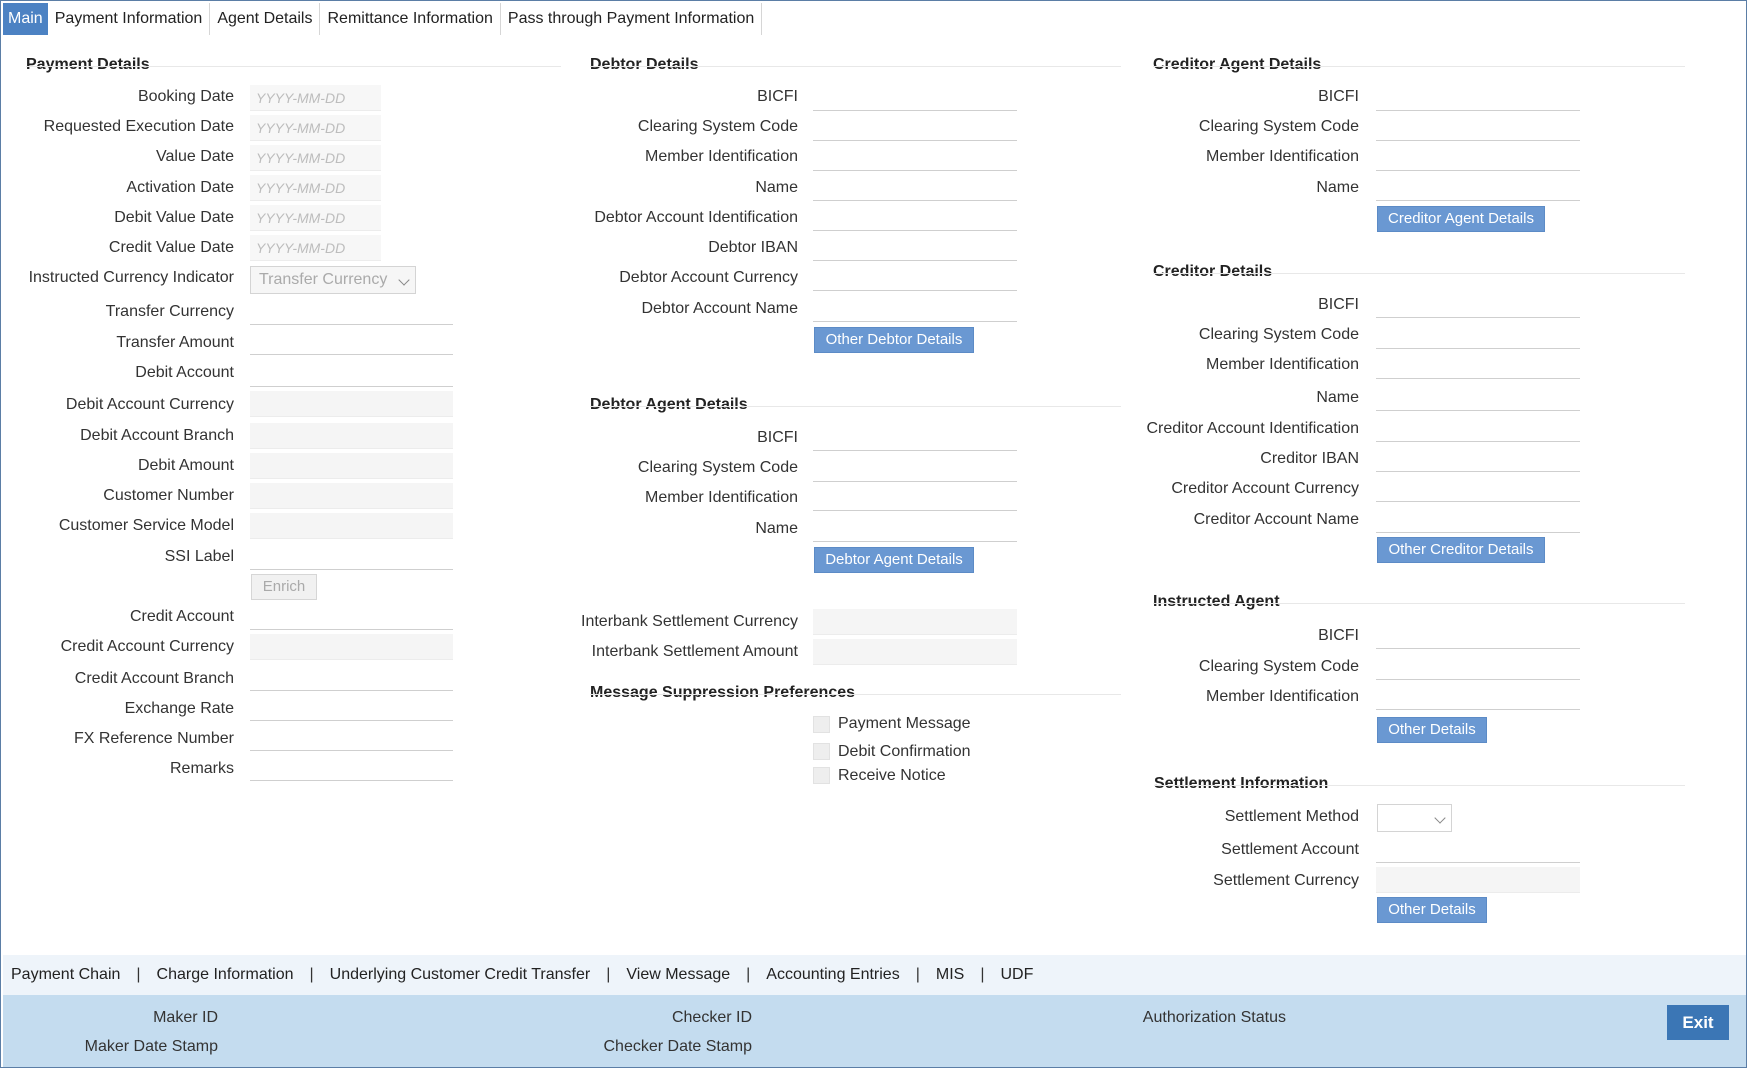 Image resolution: width=1747 pixels, height=1068 pixels. I want to click on tab-remittance-information: Remittance Information, so click(410, 19).